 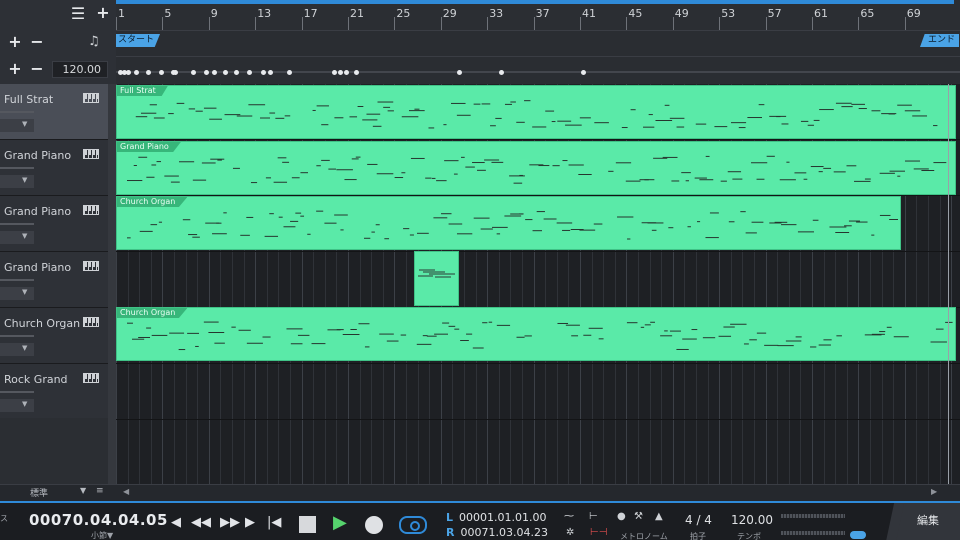 I want to click on punch-icon: ⊢, so click(x=593, y=516).